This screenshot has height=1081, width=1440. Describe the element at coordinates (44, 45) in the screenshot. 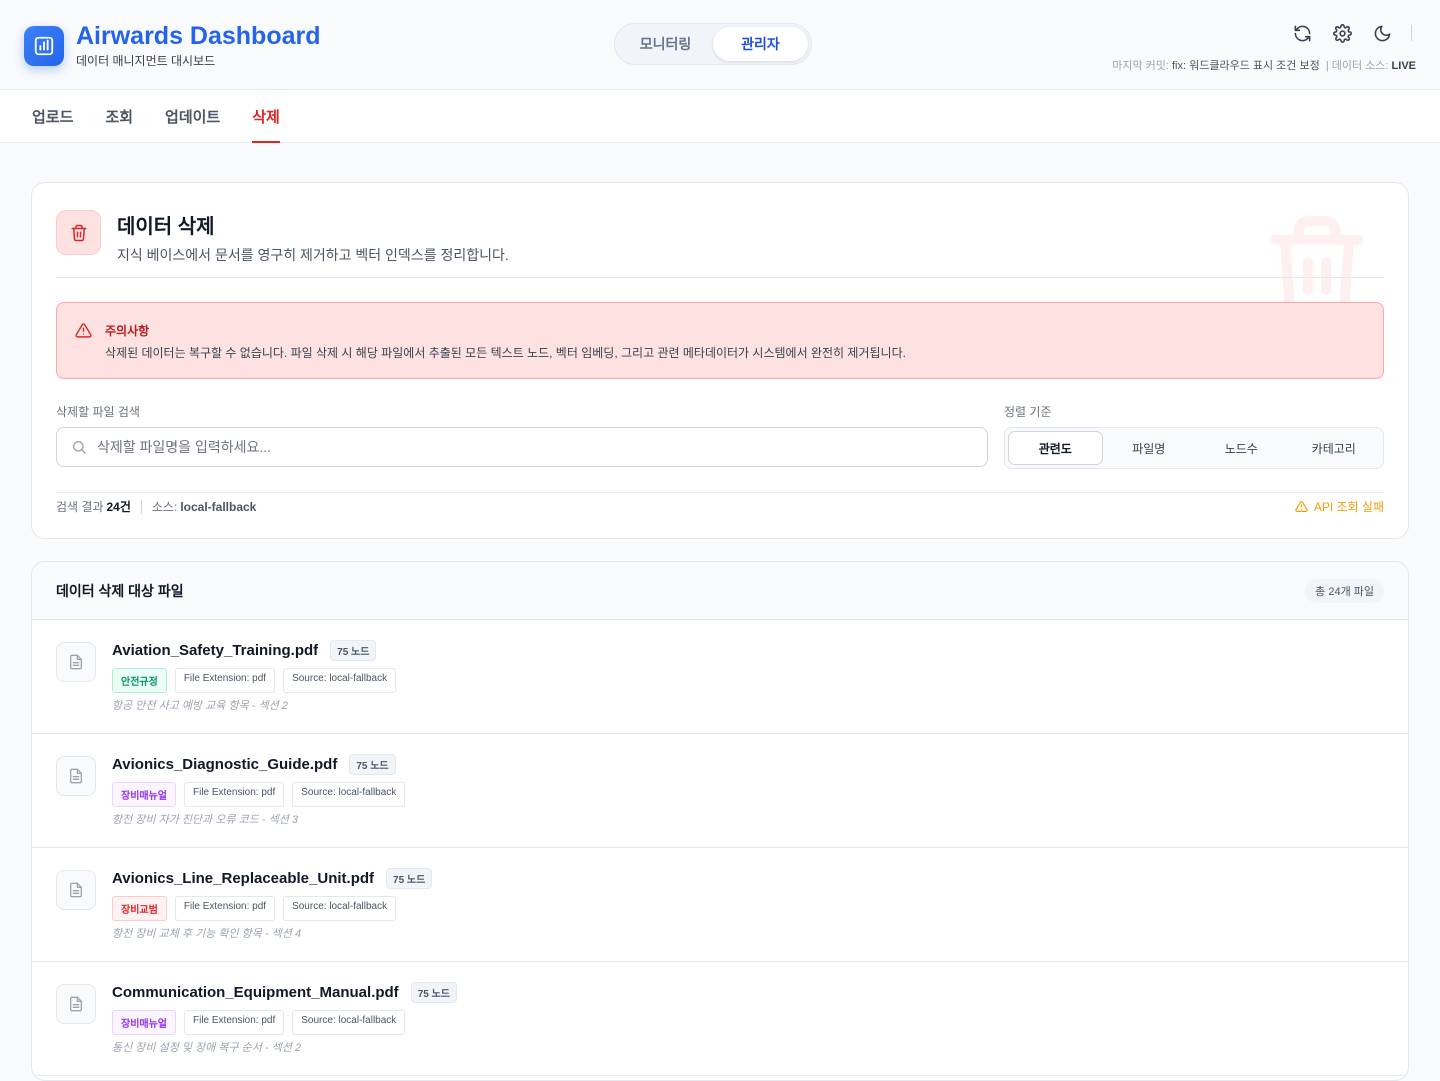

I see `bar-chart-icon` at that location.